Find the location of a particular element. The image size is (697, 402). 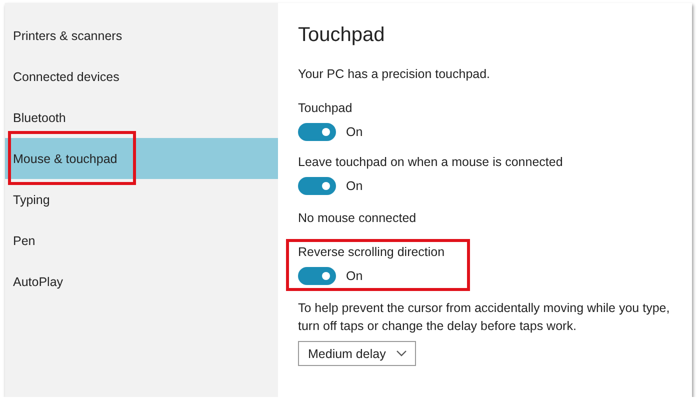

sidebar-item: Typing is located at coordinates (141, 199).